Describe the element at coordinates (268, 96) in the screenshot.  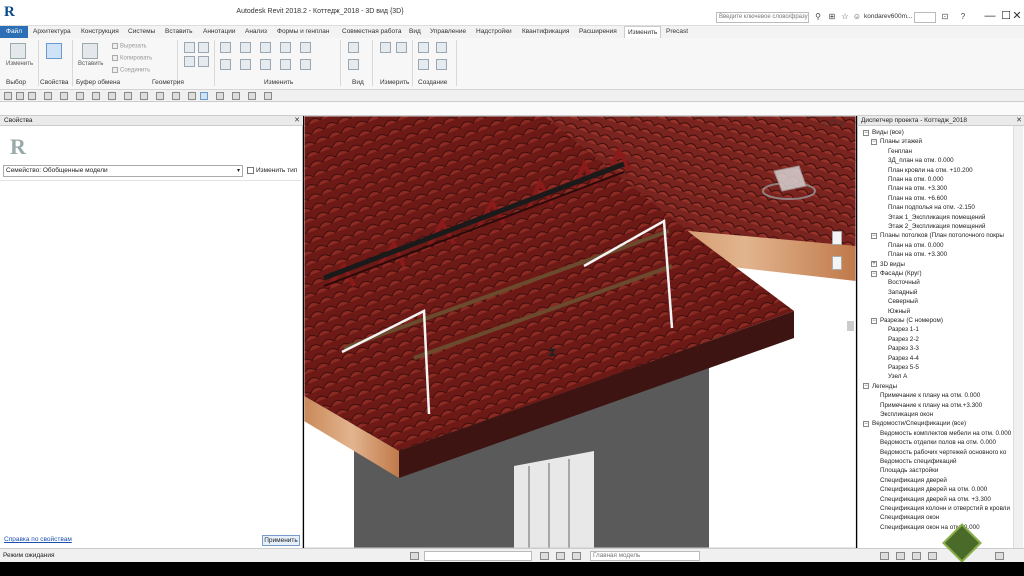
I see `customize-icon` at that location.